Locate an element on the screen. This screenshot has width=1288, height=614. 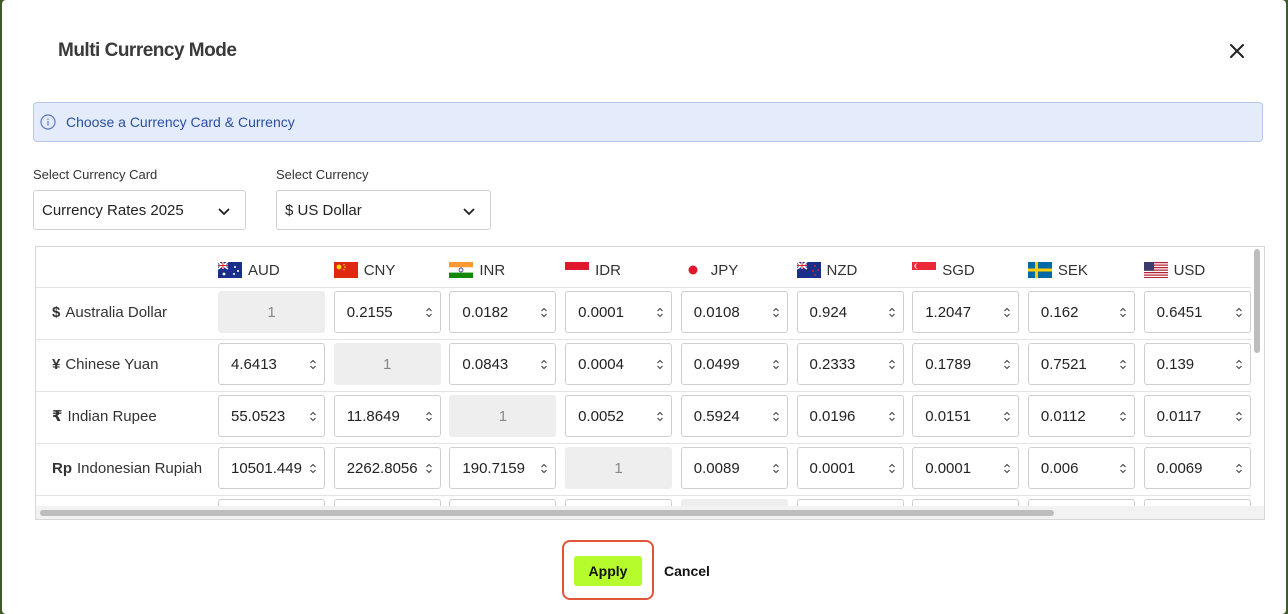
rate-input: 10501.449 is located at coordinates (271, 468).